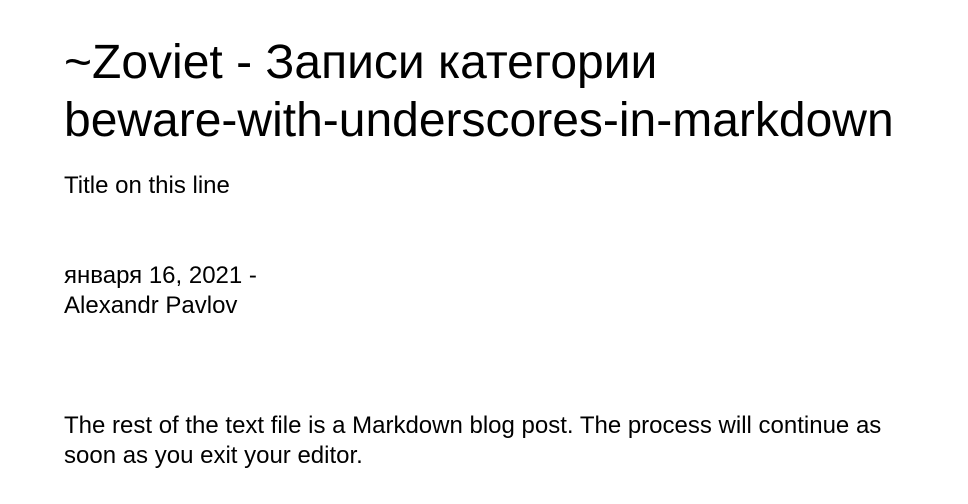  I want to click on page-title-line-1: ~Zoviet - Записи категории, so click(361, 62).